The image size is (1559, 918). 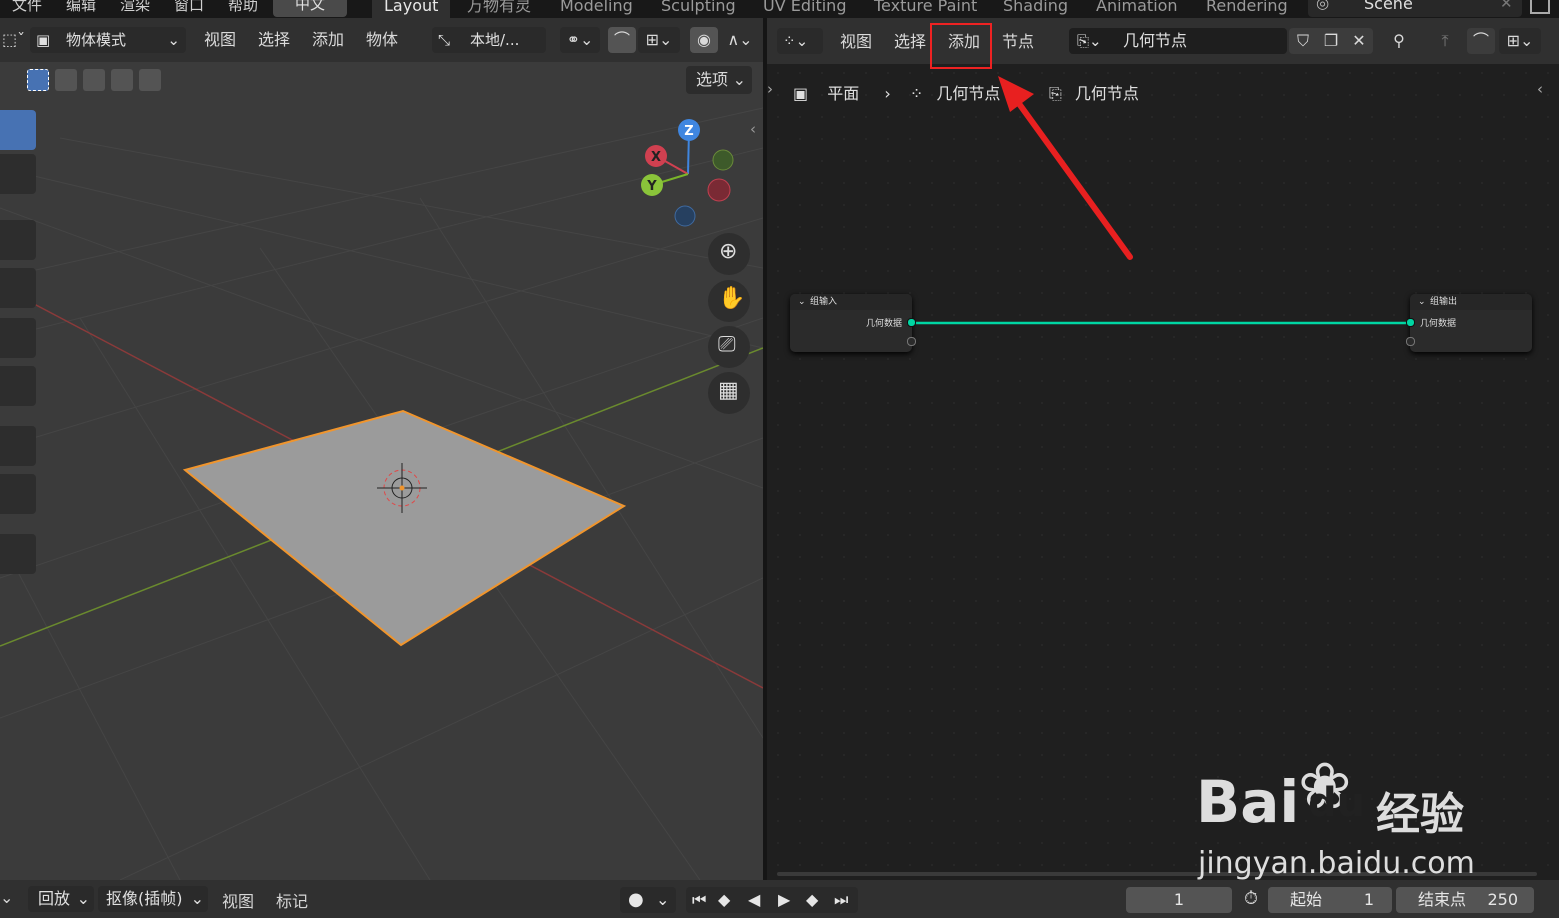 I want to click on new-scene-icon, so click(x=1540, y=7).